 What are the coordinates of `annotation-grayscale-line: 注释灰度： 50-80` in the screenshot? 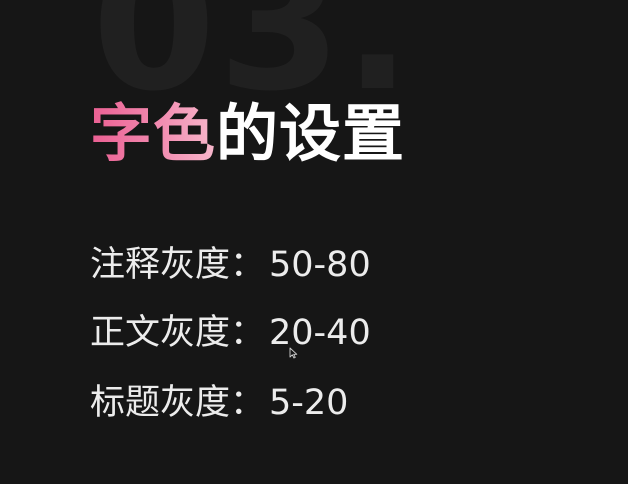 It's located at (230, 265).